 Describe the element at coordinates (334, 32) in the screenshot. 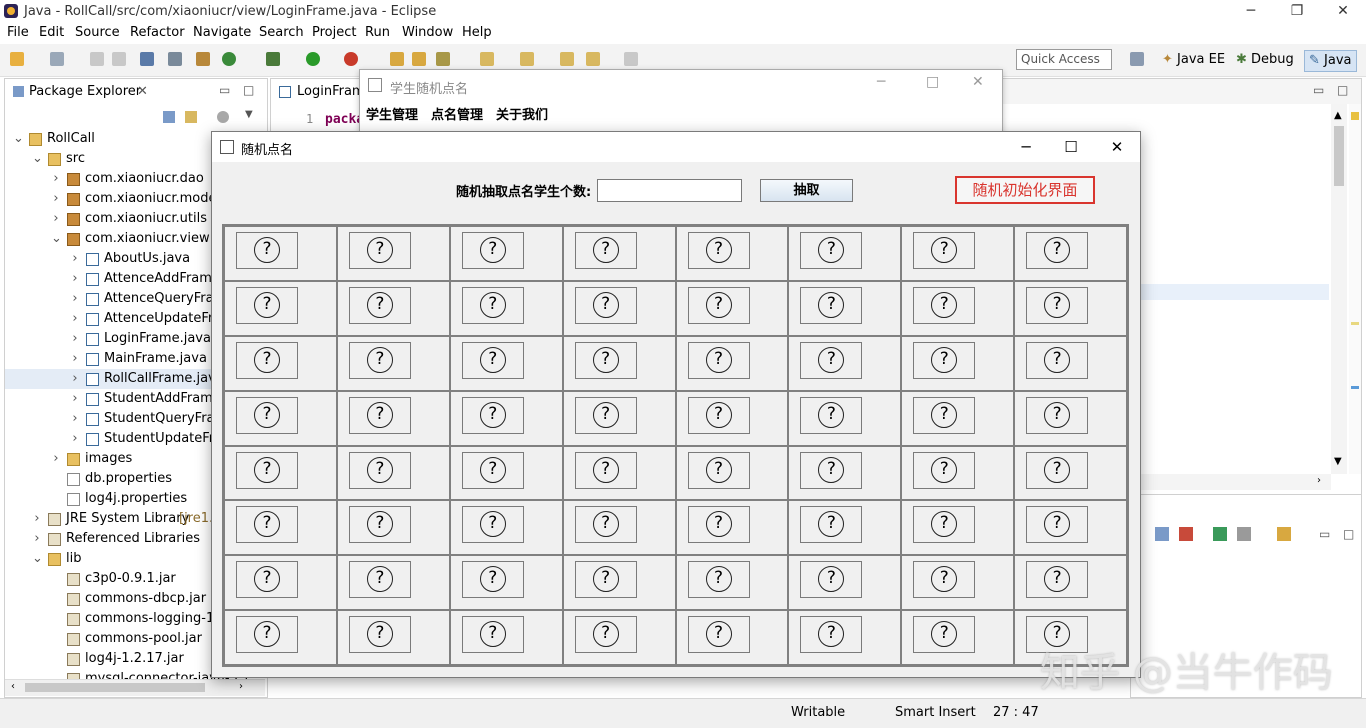

I see `menu-project: Project` at that location.